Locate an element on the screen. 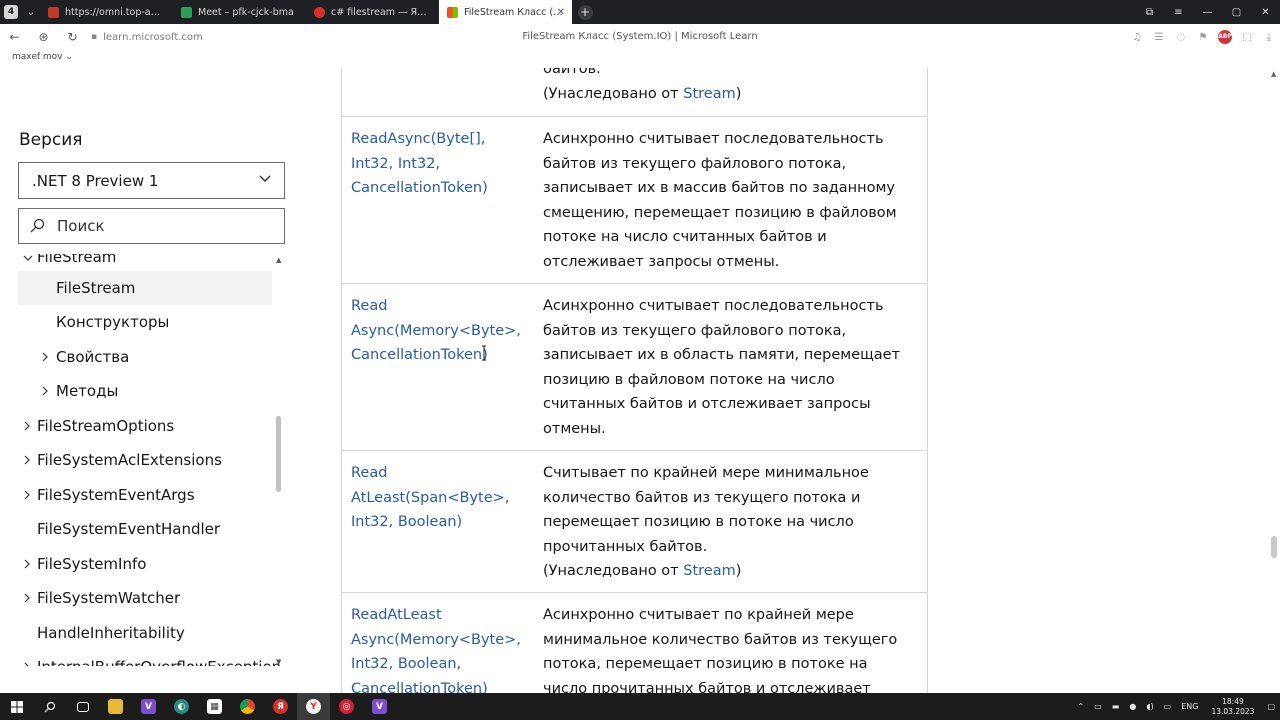 The height and width of the screenshot is (720, 1280). taskbar-explorer is located at coordinates (115, 706).